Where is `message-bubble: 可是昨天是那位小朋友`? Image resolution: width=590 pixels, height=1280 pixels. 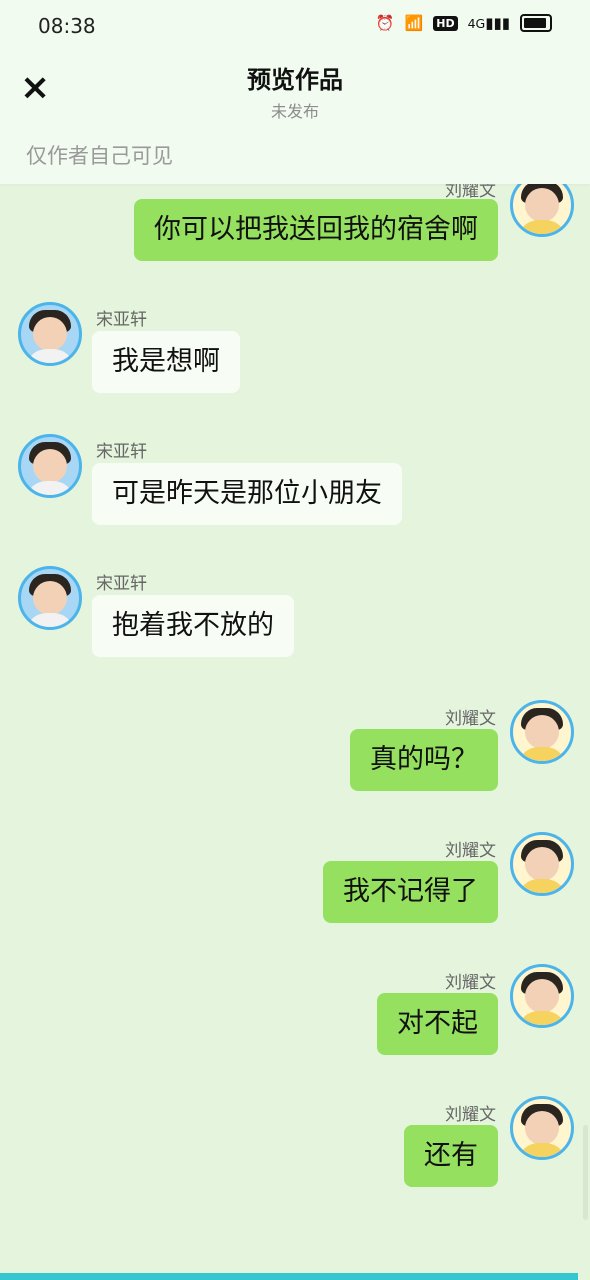 message-bubble: 可是昨天是那位小朋友 is located at coordinates (247, 494).